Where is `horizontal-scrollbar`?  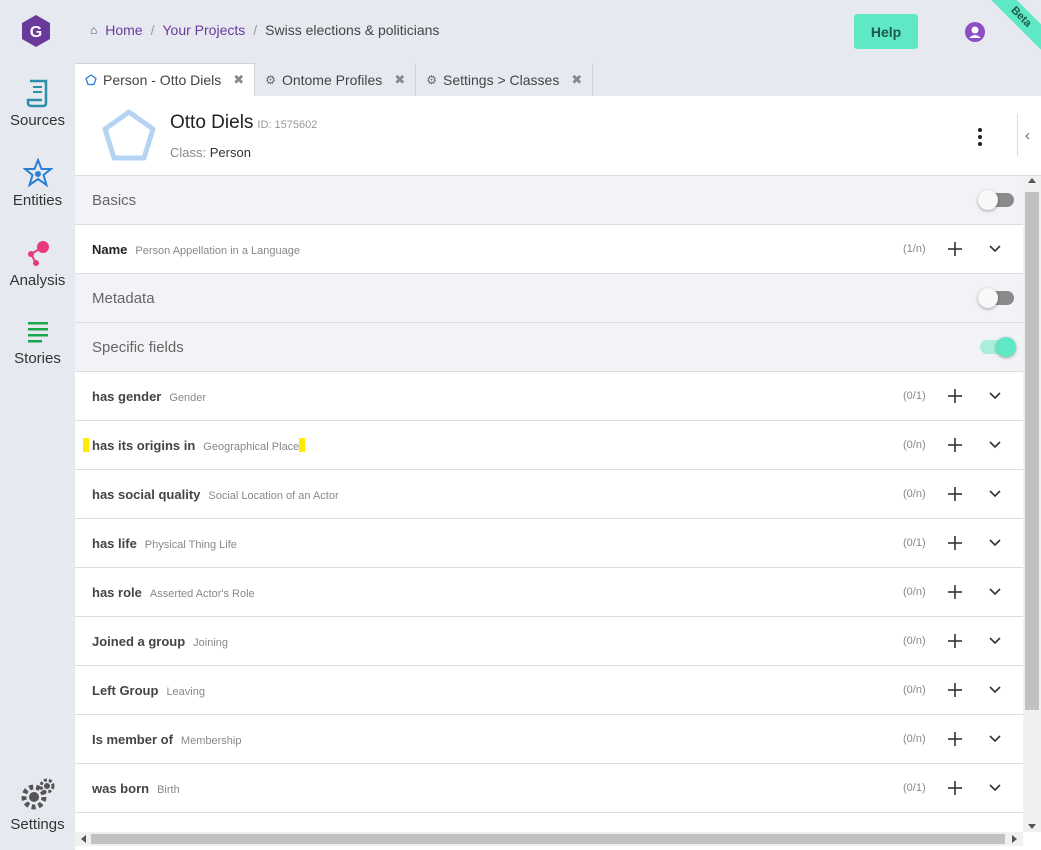
horizontal-scrollbar is located at coordinates (549, 839).